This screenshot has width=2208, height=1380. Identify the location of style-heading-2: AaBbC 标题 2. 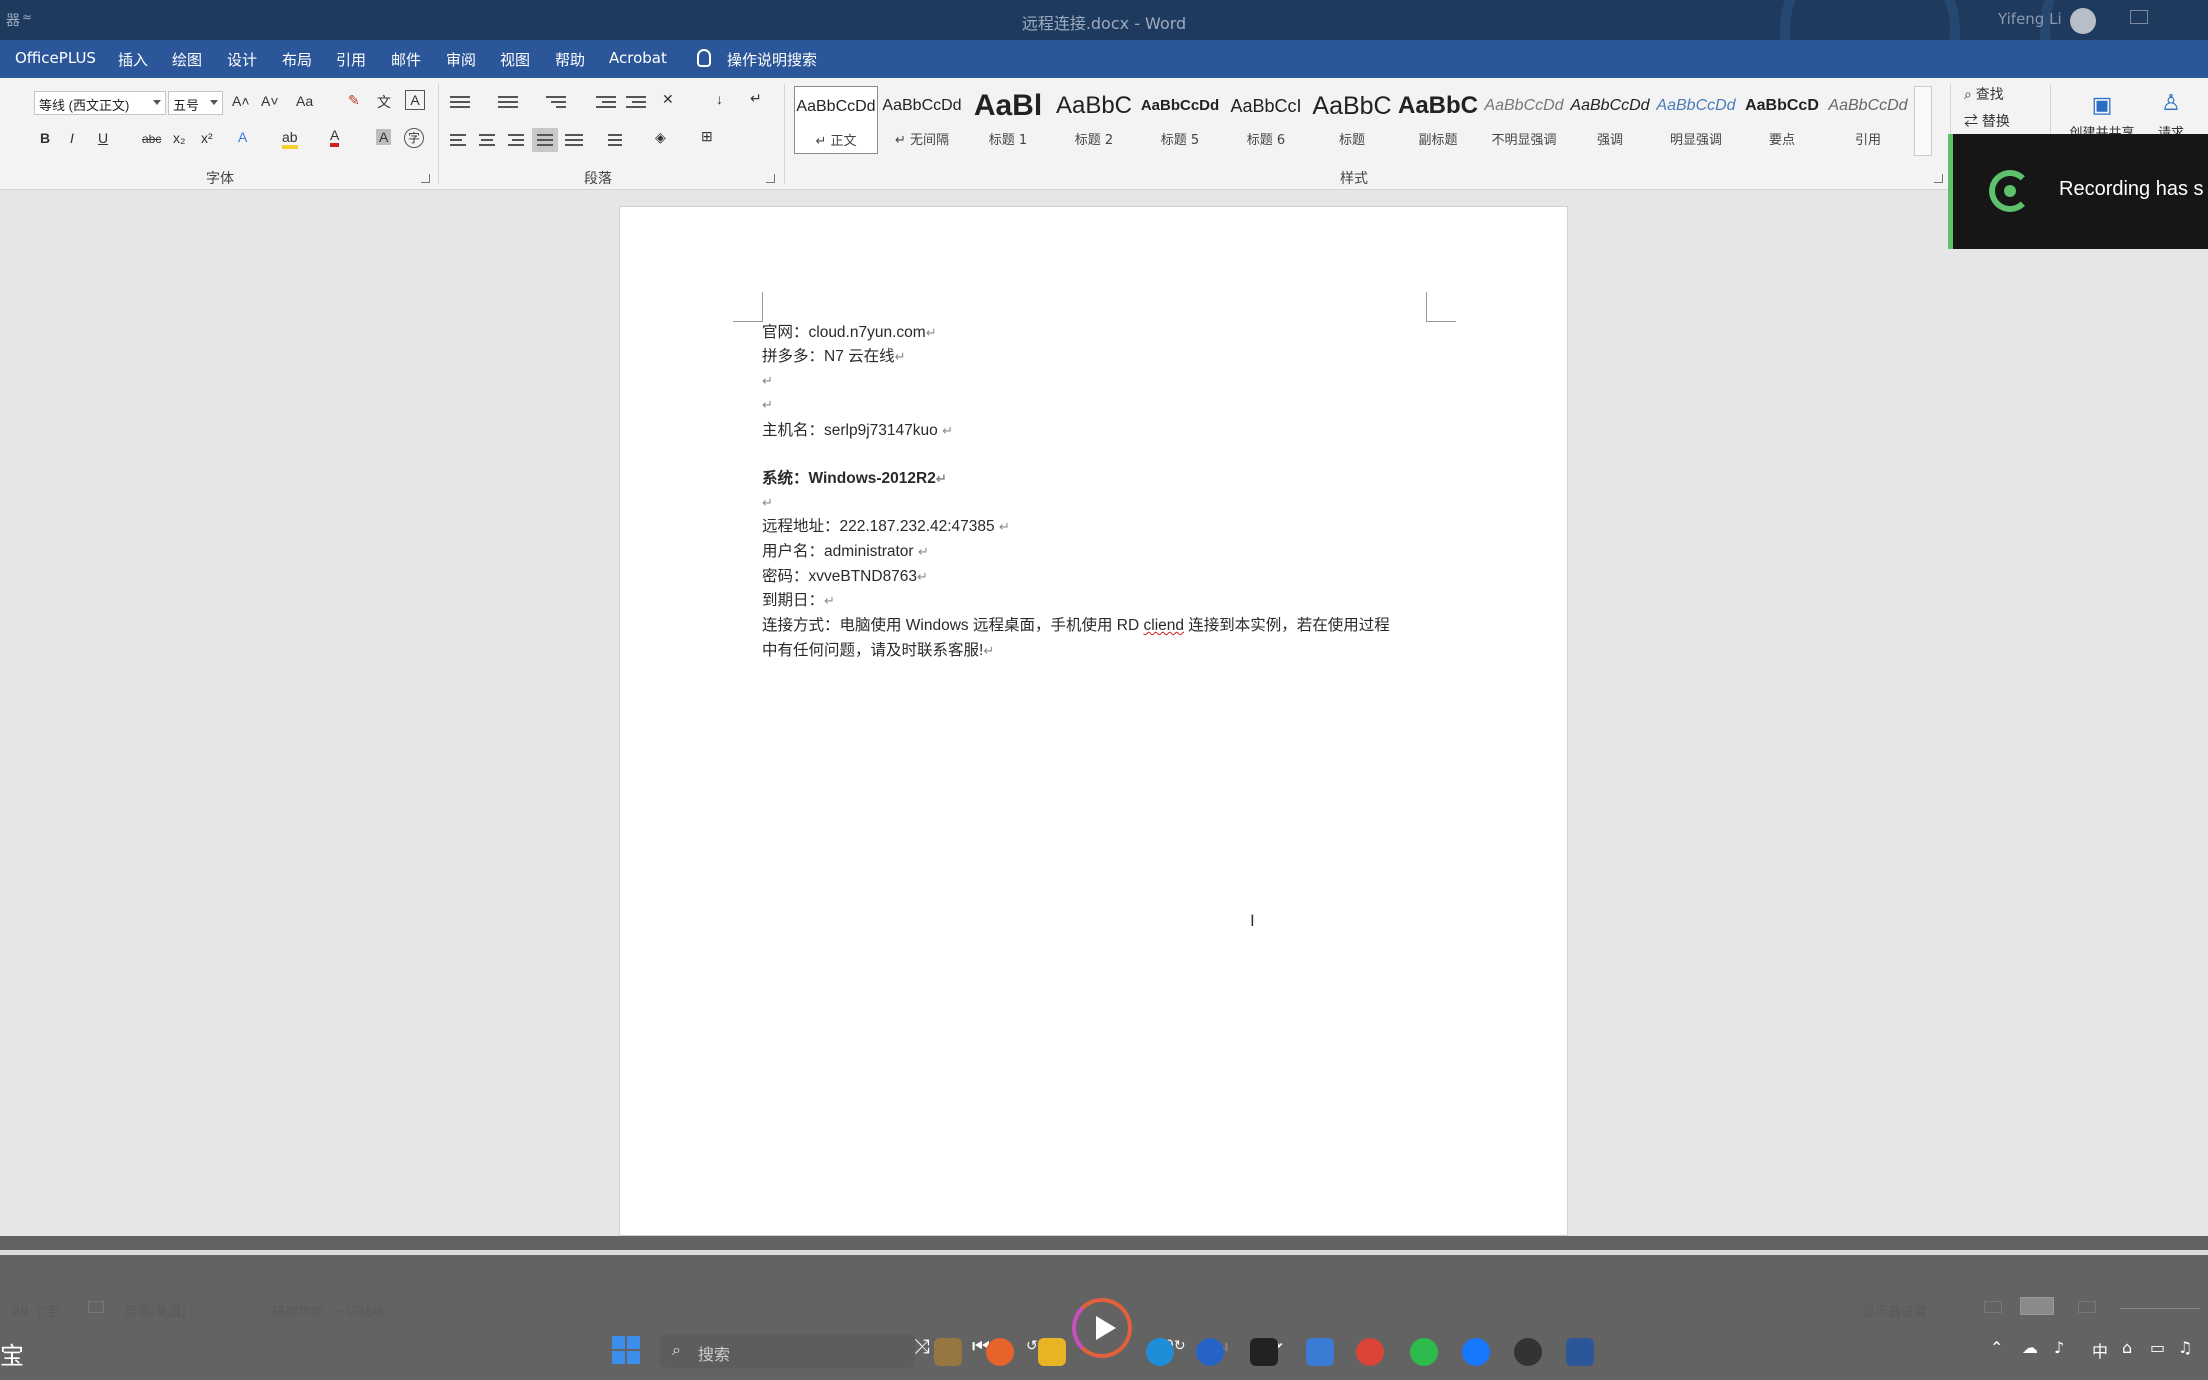
(1094, 120).